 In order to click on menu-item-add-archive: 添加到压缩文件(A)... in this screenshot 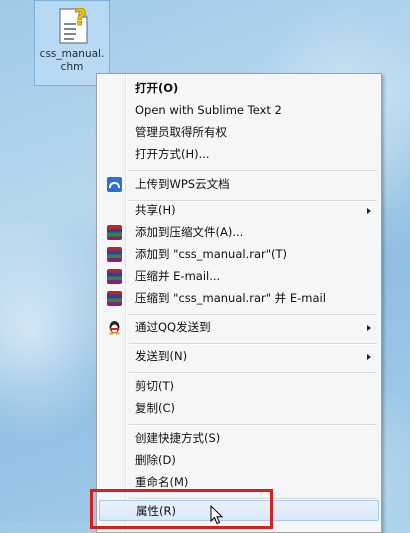, I will do `click(239, 232)`.